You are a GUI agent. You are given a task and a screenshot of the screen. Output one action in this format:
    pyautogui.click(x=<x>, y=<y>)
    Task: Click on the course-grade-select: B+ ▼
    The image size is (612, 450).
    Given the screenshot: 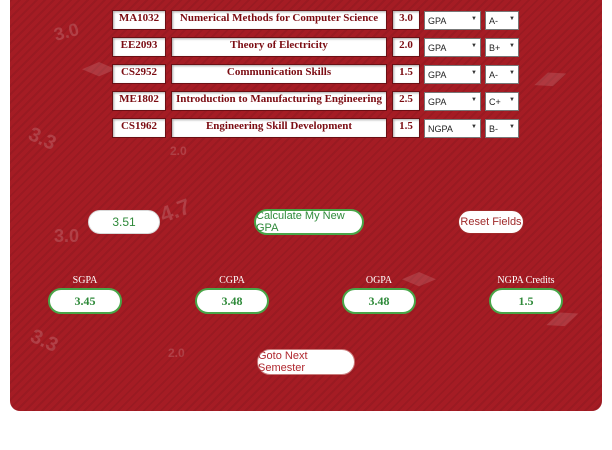 What is the action you would take?
    pyautogui.click(x=502, y=47)
    